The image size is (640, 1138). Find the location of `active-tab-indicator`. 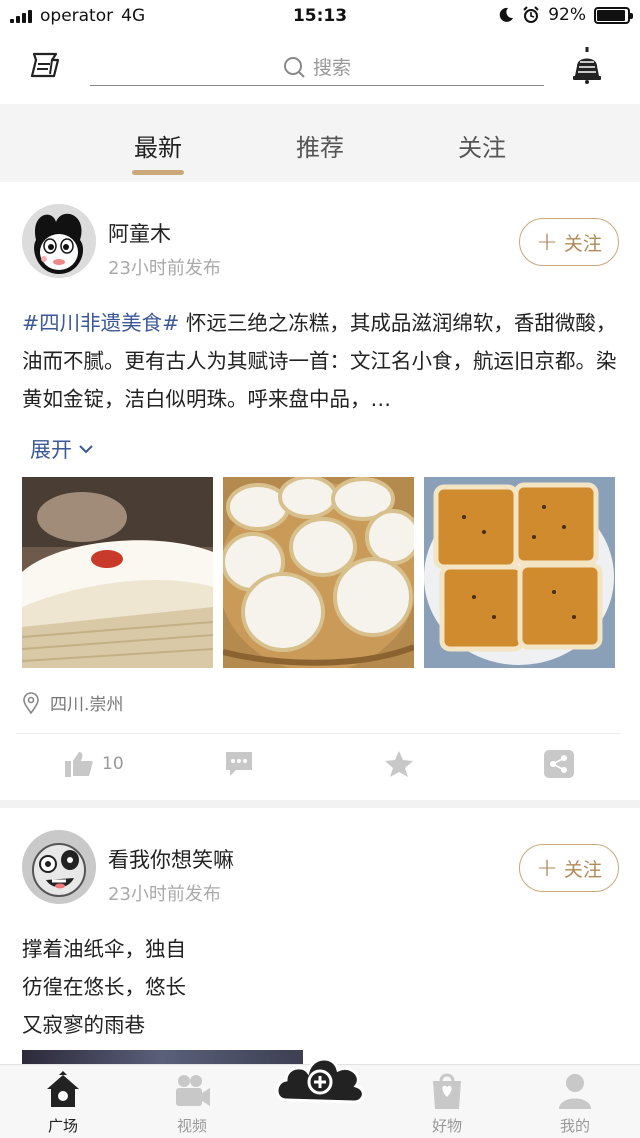

active-tab-indicator is located at coordinates (158, 172).